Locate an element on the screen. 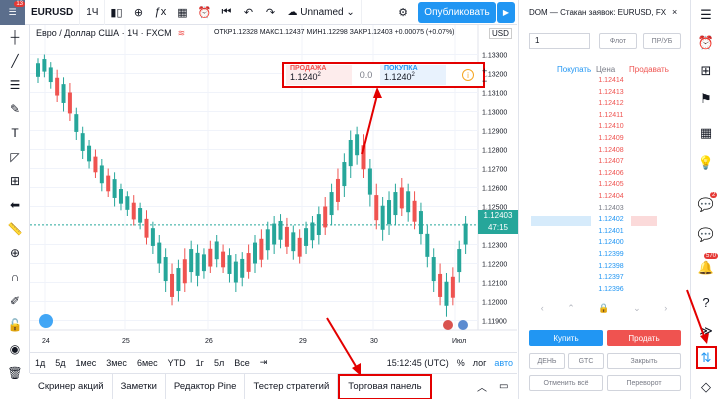 The height and width of the screenshot is (399, 720). tf-1d: 1д is located at coordinates (40, 363).